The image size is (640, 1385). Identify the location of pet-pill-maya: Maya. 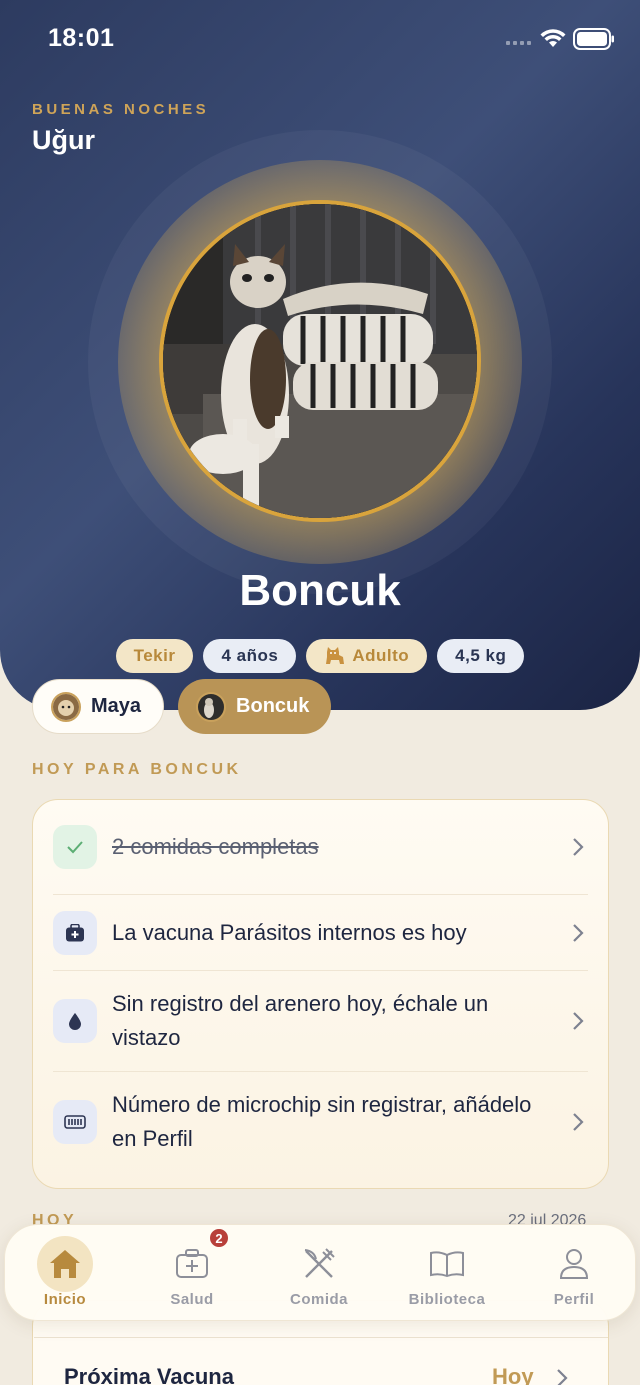
(98, 706).